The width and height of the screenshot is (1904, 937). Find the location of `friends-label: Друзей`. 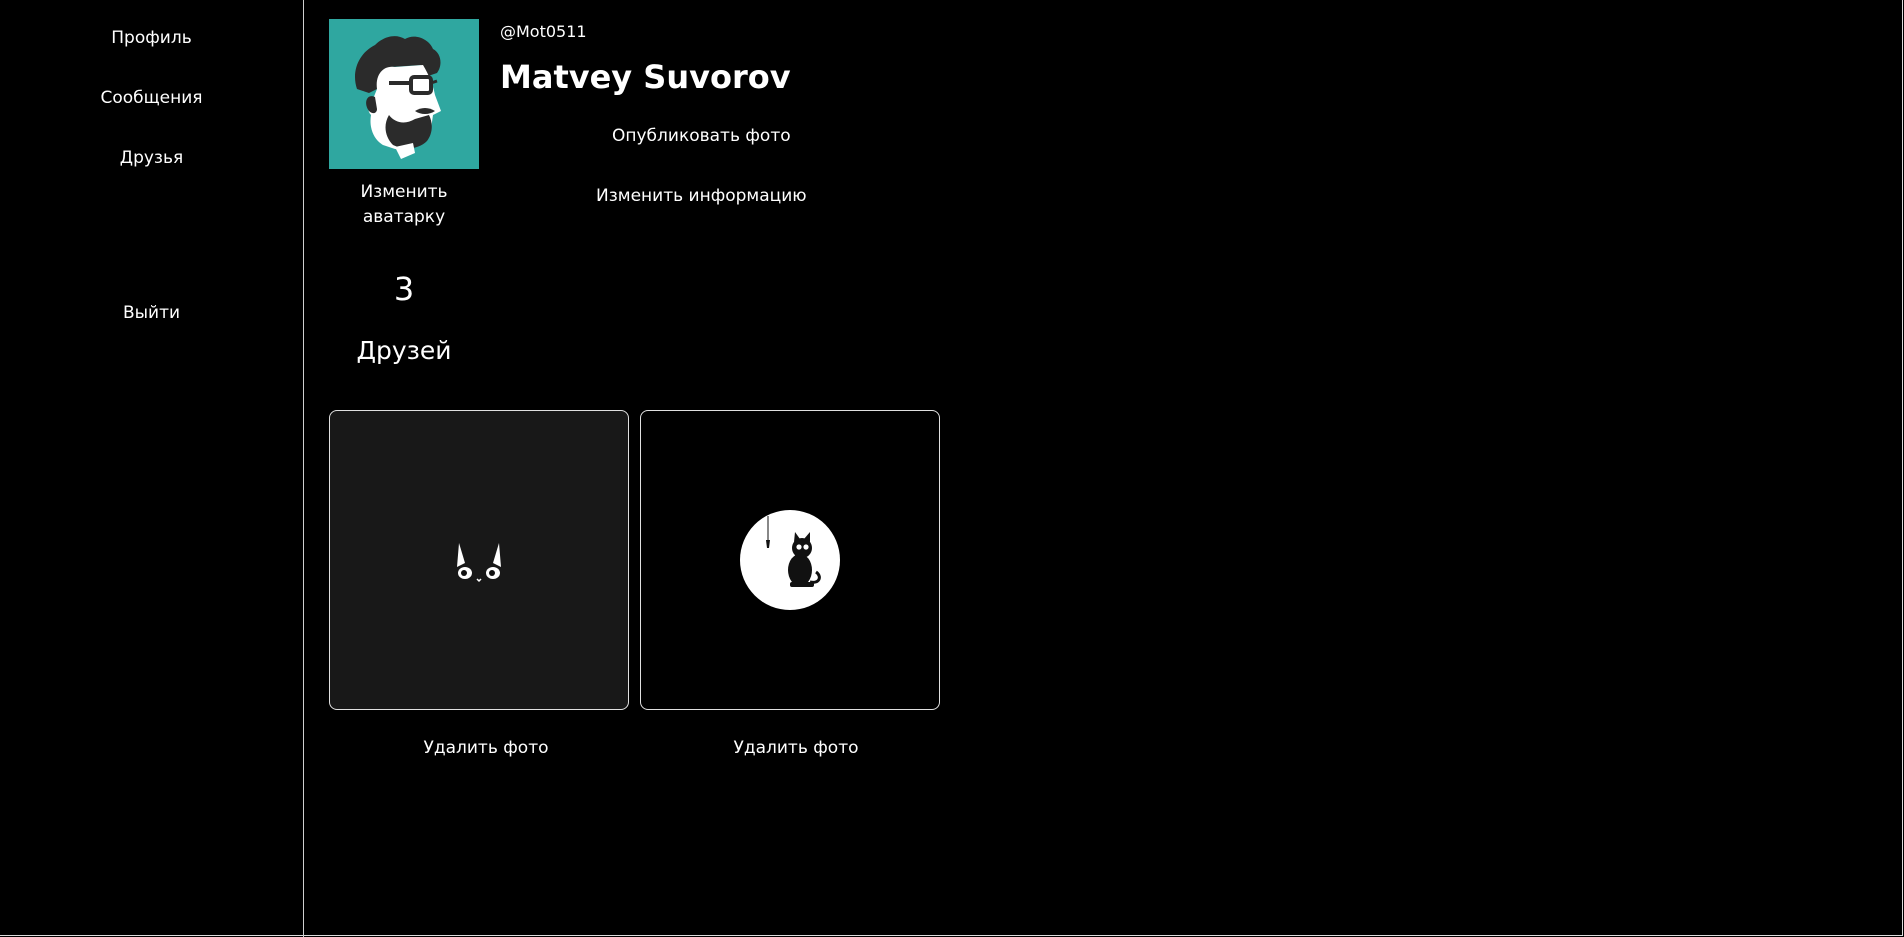

friends-label: Друзей is located at coordinates (404, 350).